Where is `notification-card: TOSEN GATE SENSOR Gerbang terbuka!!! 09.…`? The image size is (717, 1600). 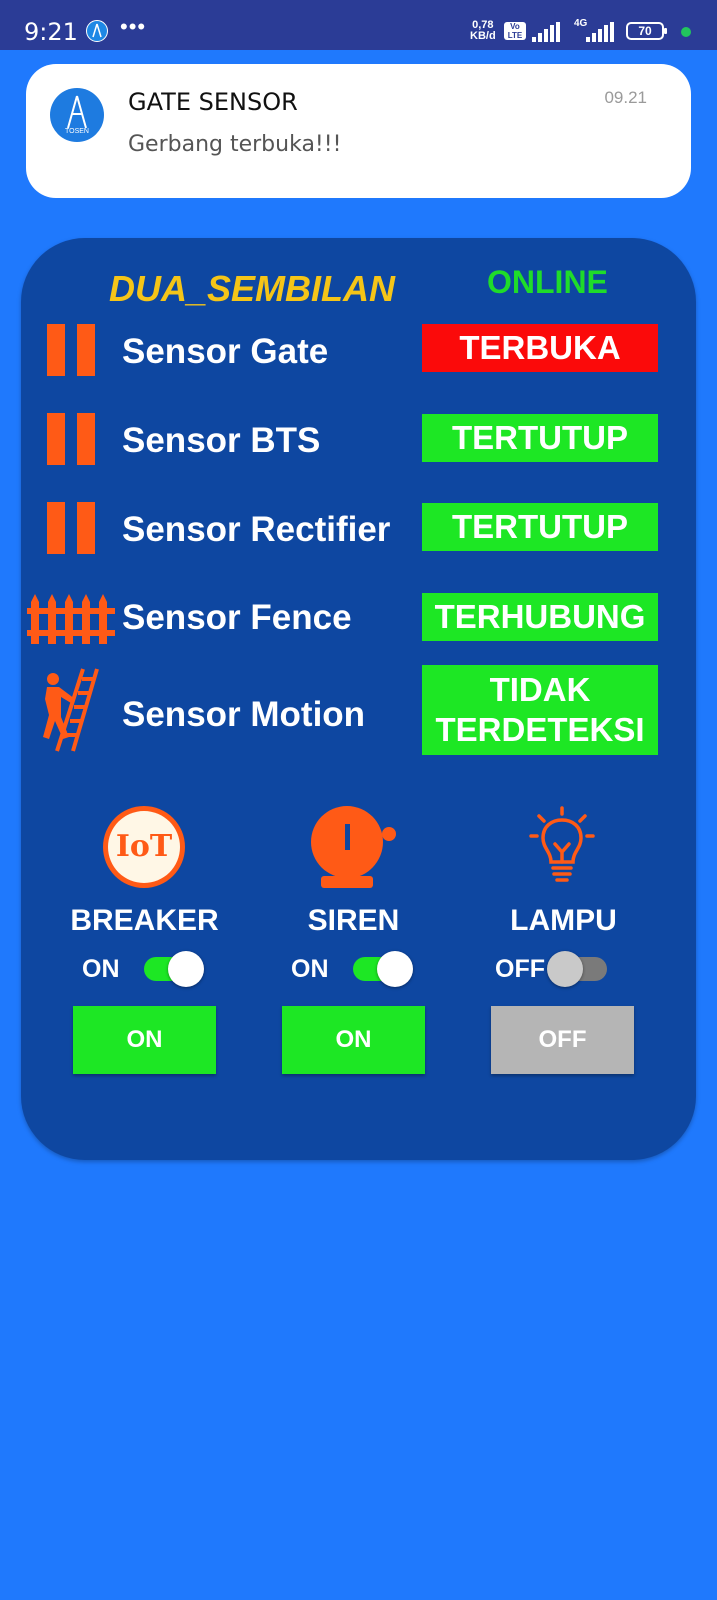 notification-card: TOSEN GATE SENSOR Gerbang terbuka!!! 09.… is located at coordinates (358, 131).